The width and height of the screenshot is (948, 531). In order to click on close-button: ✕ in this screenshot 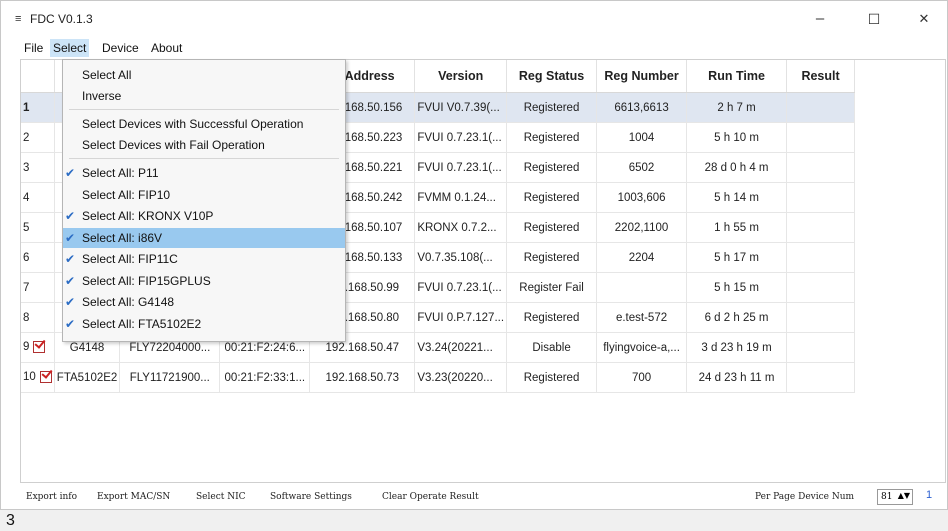, I will do `click(924, 19)`.